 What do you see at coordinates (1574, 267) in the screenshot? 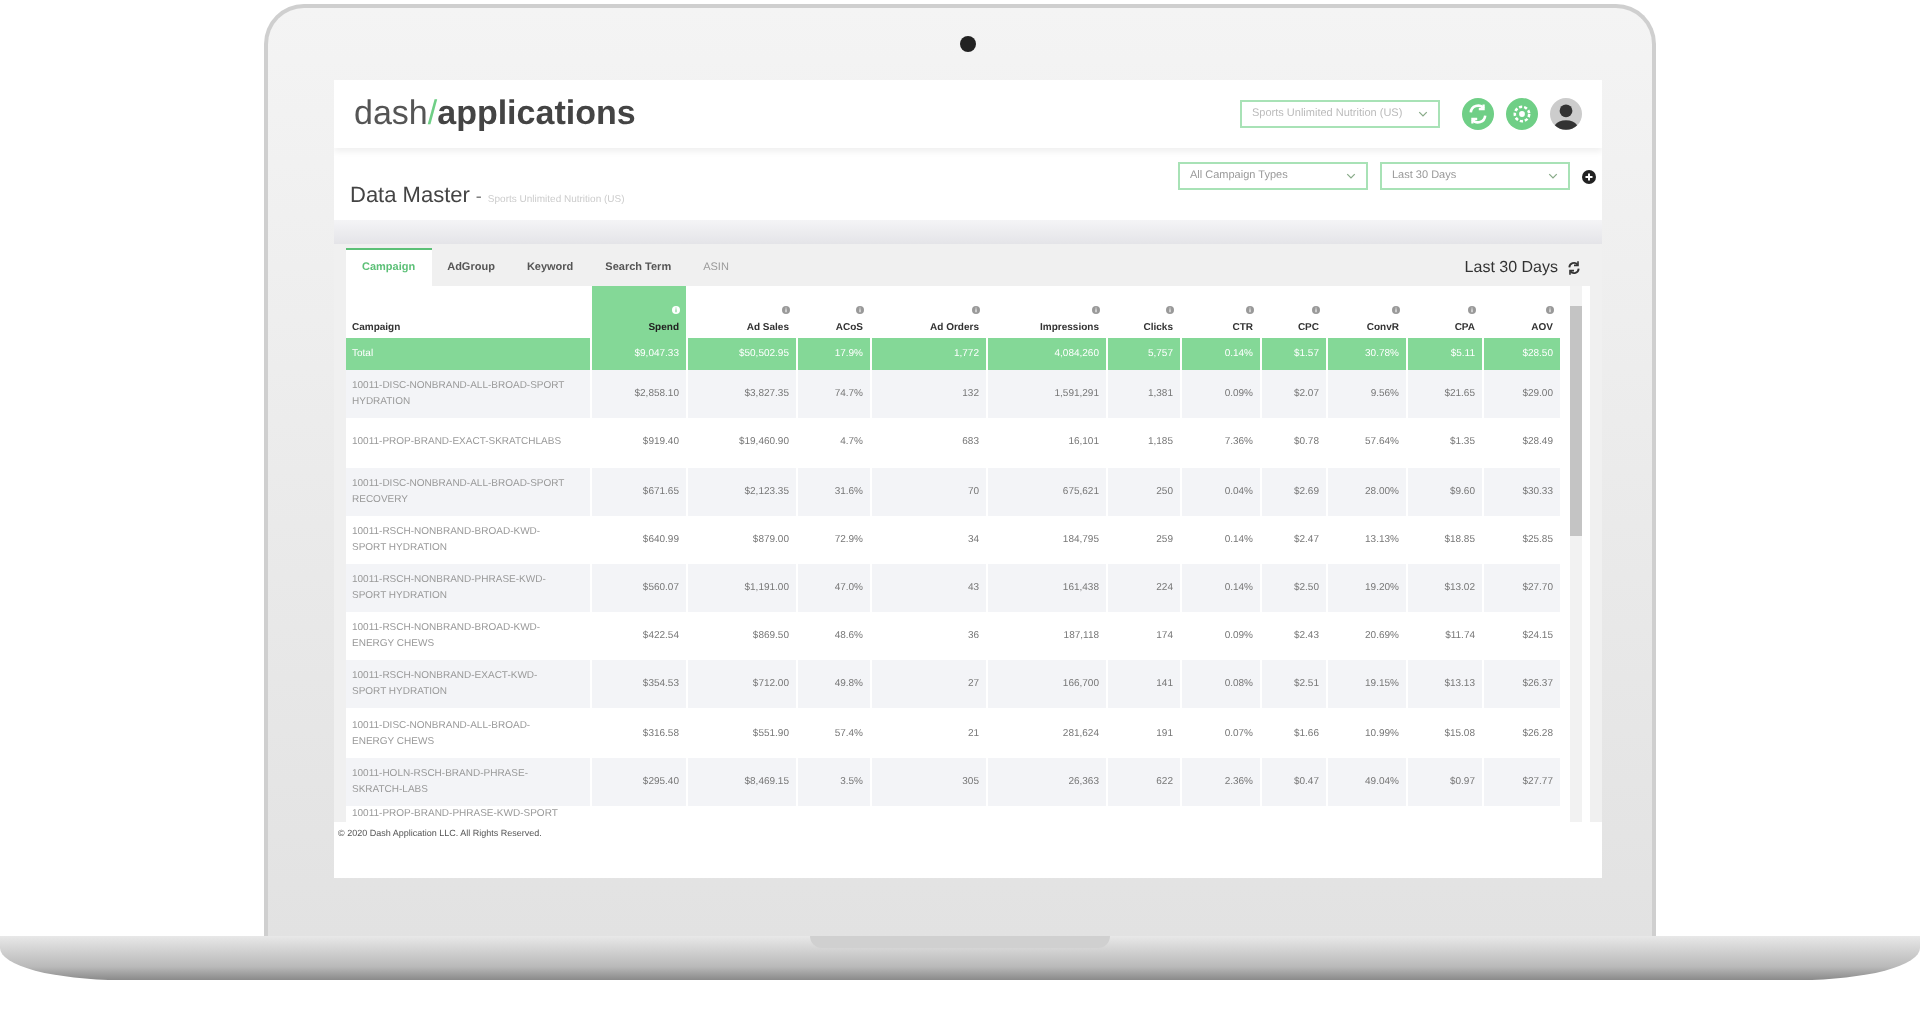
I see `refresh-icon` at bounding box center [1574, 267].